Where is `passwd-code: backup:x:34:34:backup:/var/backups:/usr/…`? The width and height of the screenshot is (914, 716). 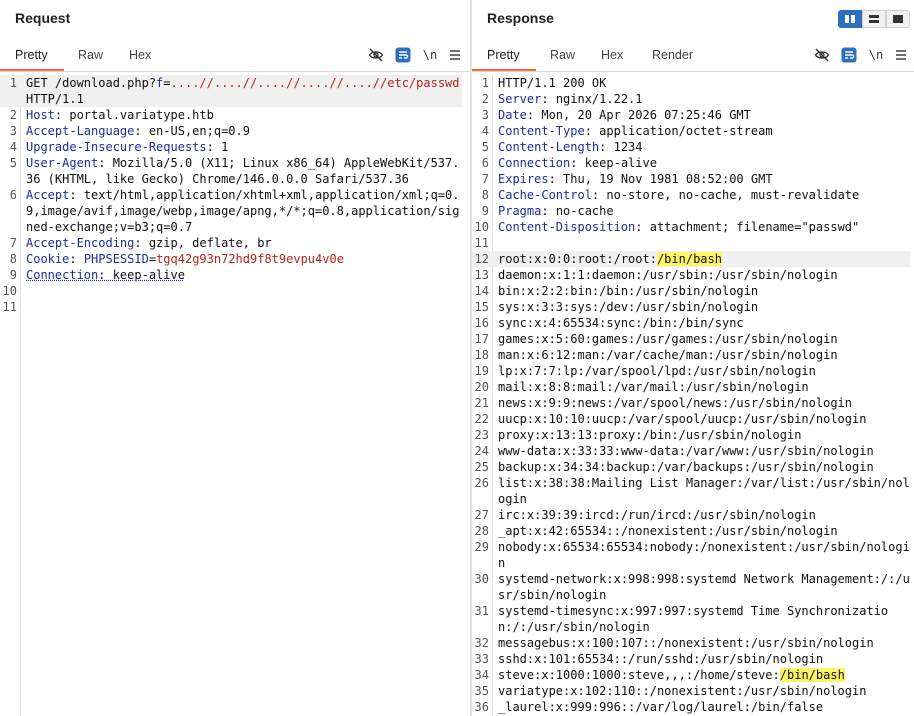
passwd-code: backup:x:34:34:backup:/var/backups:/usr/… is located at coordinates (701, 467).